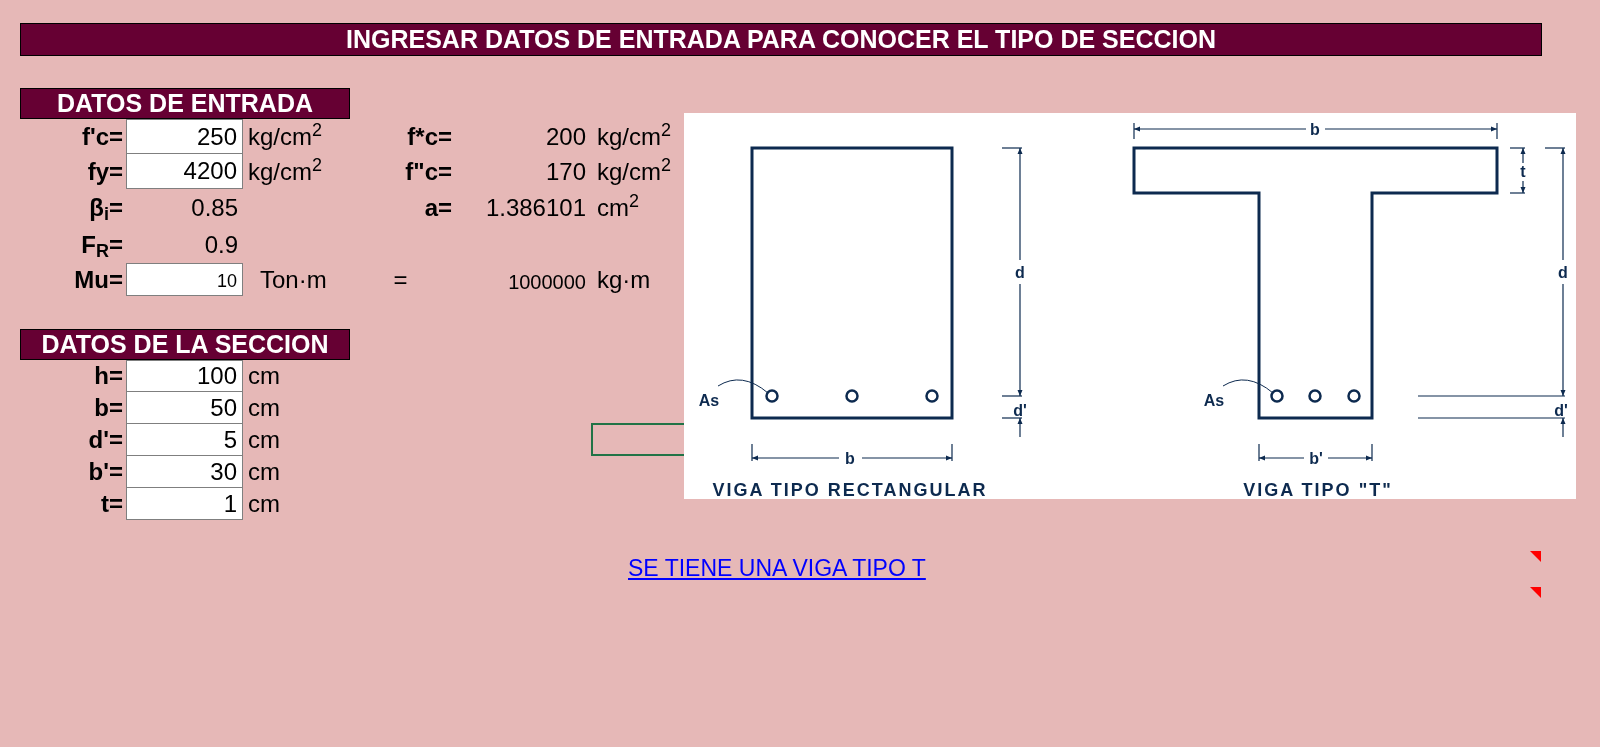  What do you see at coordinates (184, 279) in the screenshot?
I see `value-input-field: 10` at bounding box center [184, 279].